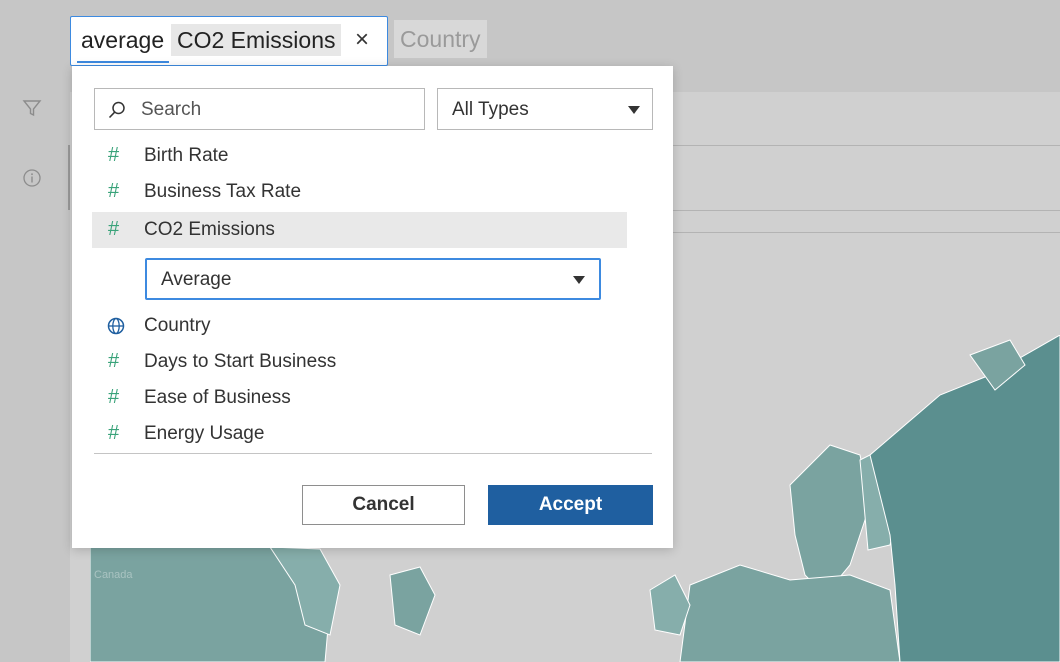  I want to click on list-divider, so click(373, 453).